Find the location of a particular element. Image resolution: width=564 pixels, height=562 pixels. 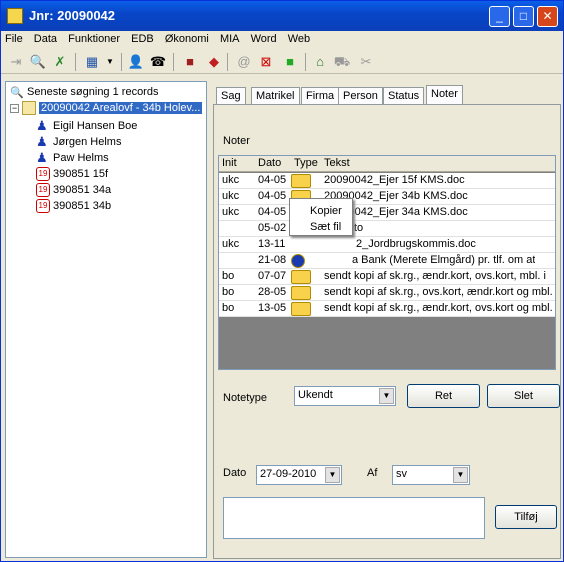

tab-sag: Sag is located at coordinates (231, 96).